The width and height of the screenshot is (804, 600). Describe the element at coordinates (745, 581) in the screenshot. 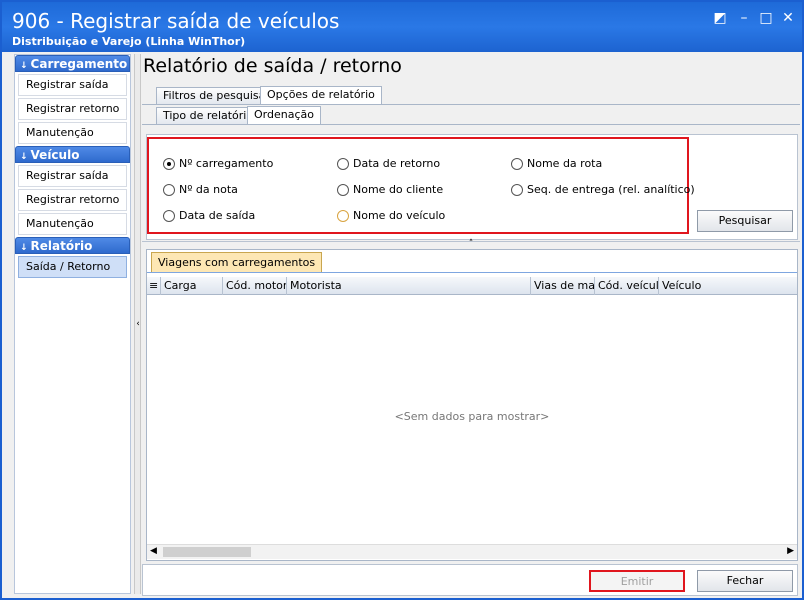

I see `close-button: Fechar` at that location.